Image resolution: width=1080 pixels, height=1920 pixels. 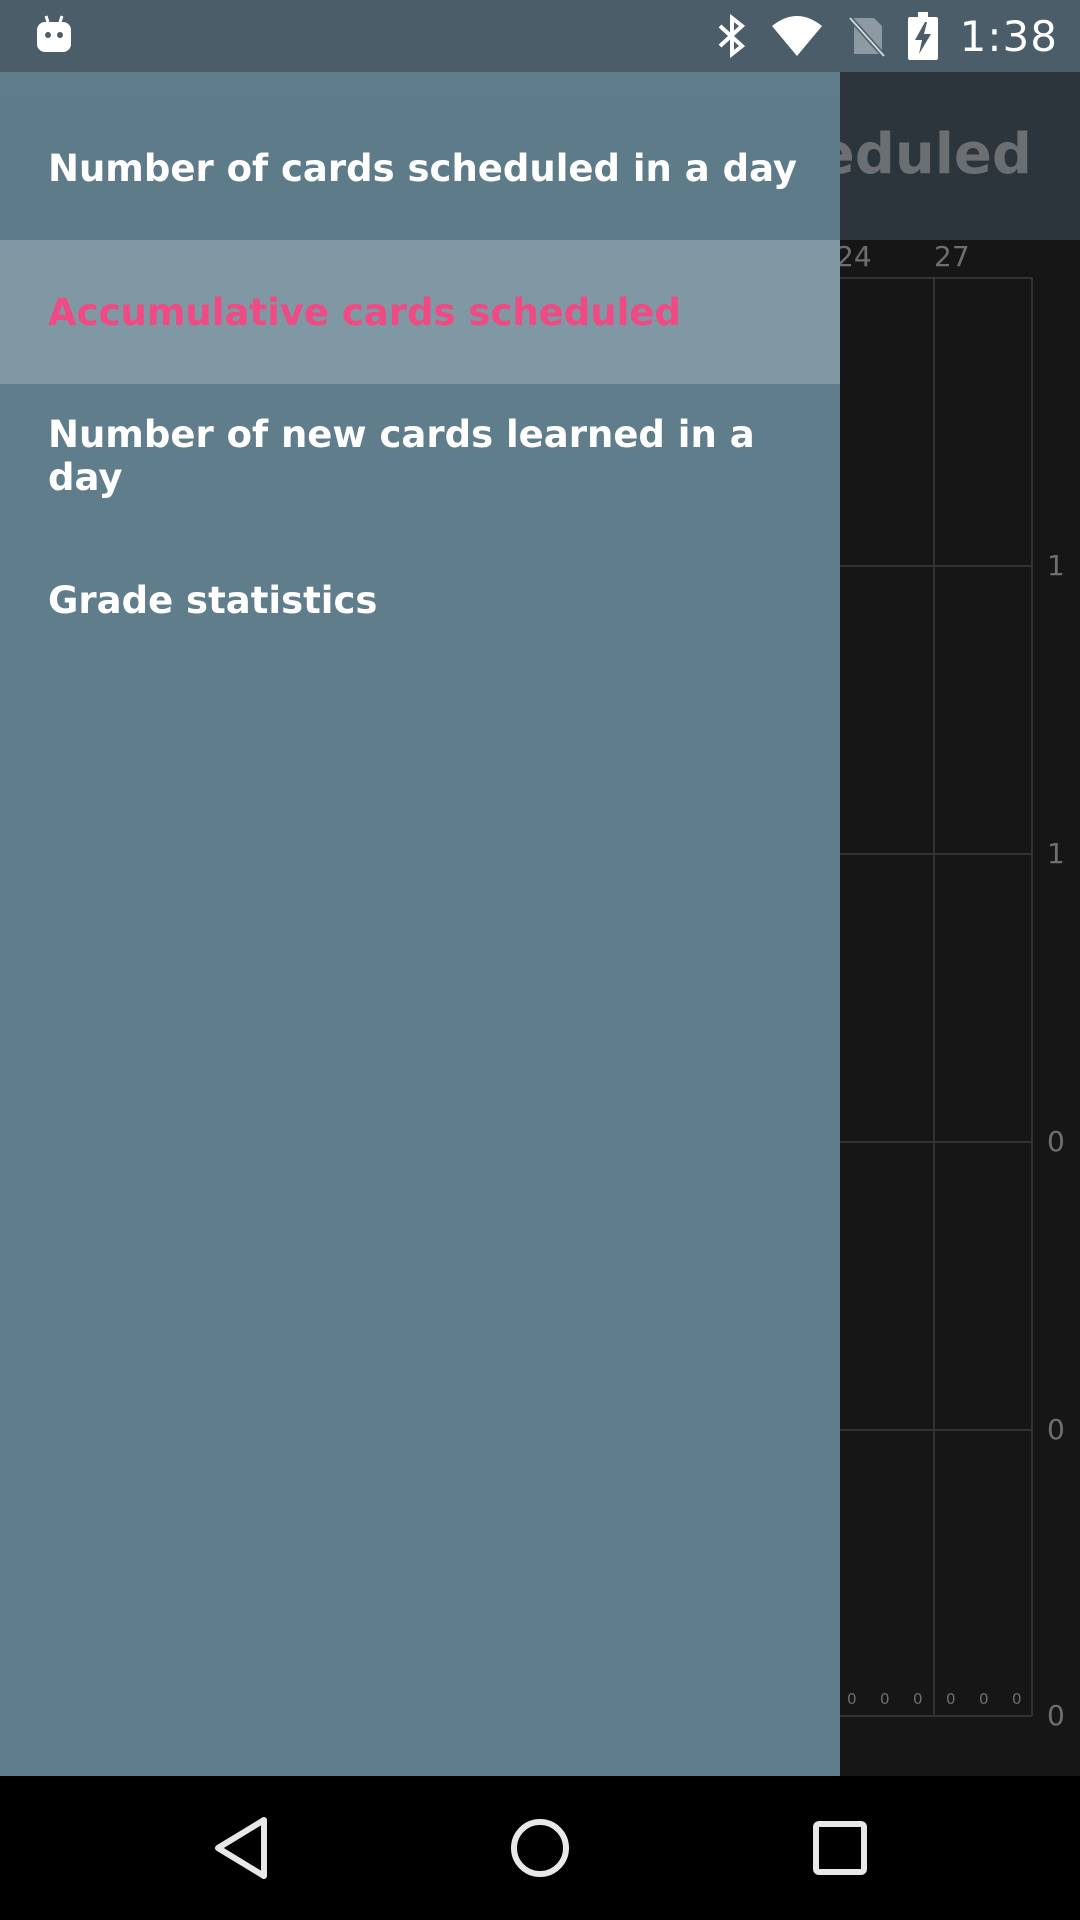 I want to click on drawer-item-label: Number of cards scheduled in a day, so click(x=423, y=168).